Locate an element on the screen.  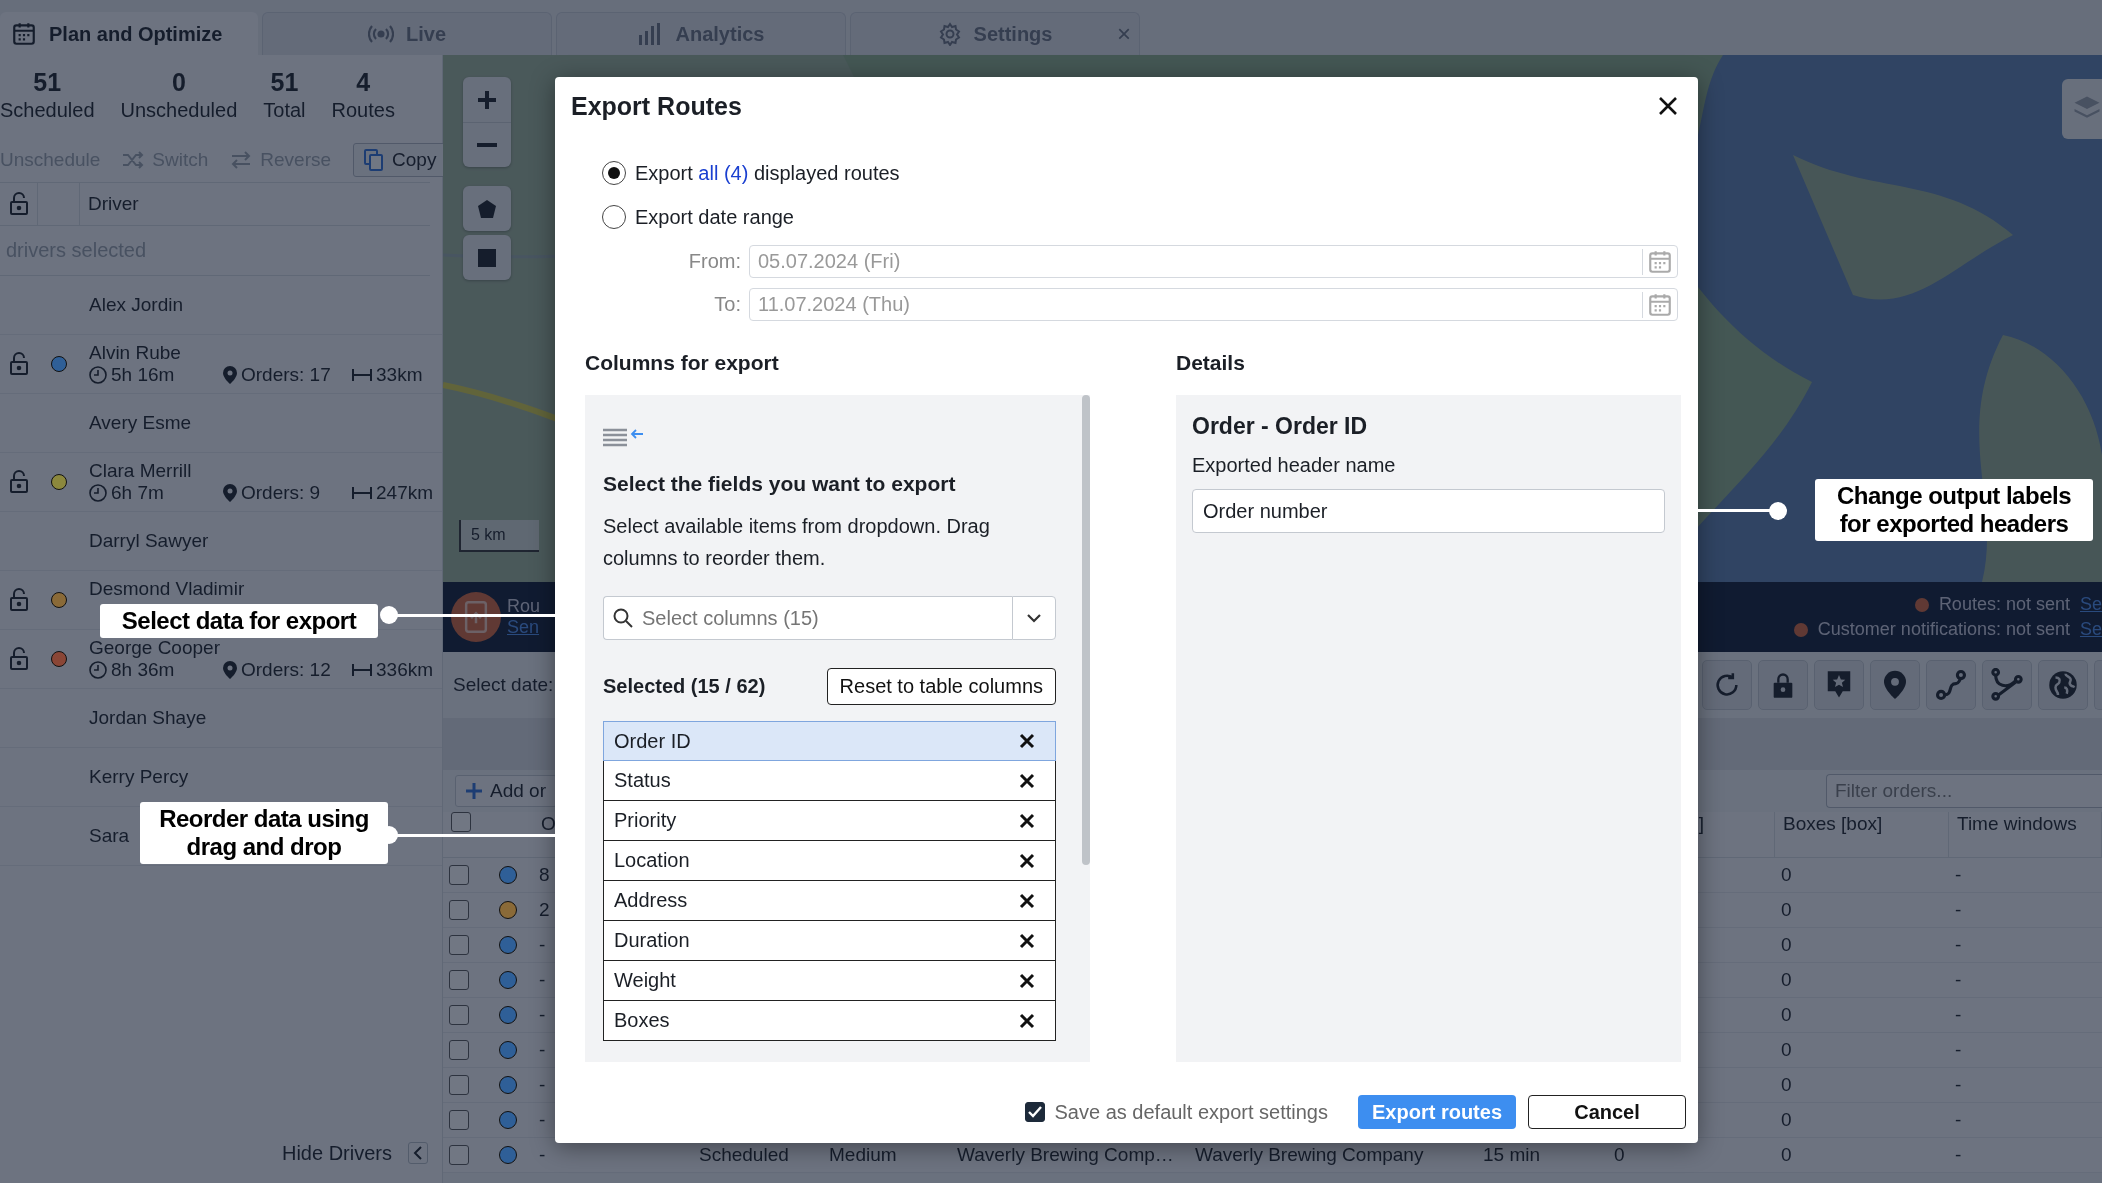
driver-name: George Cooper is located at coordinates (154, 648).